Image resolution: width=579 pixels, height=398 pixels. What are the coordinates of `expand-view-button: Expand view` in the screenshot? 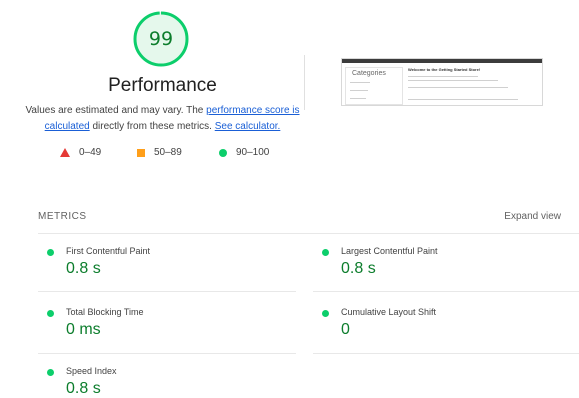 It's located at (532, 216).